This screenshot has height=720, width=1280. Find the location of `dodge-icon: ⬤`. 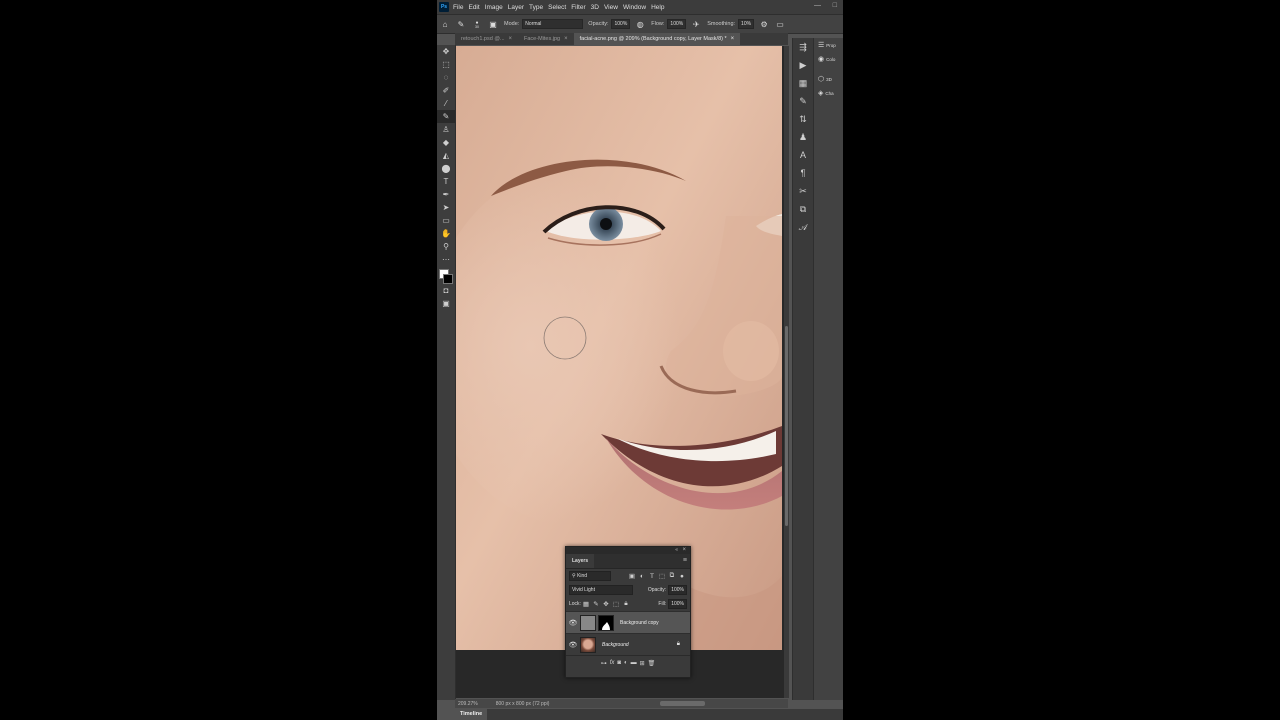

dodge-icon: ⬤ is located at coordinates (446, 168).